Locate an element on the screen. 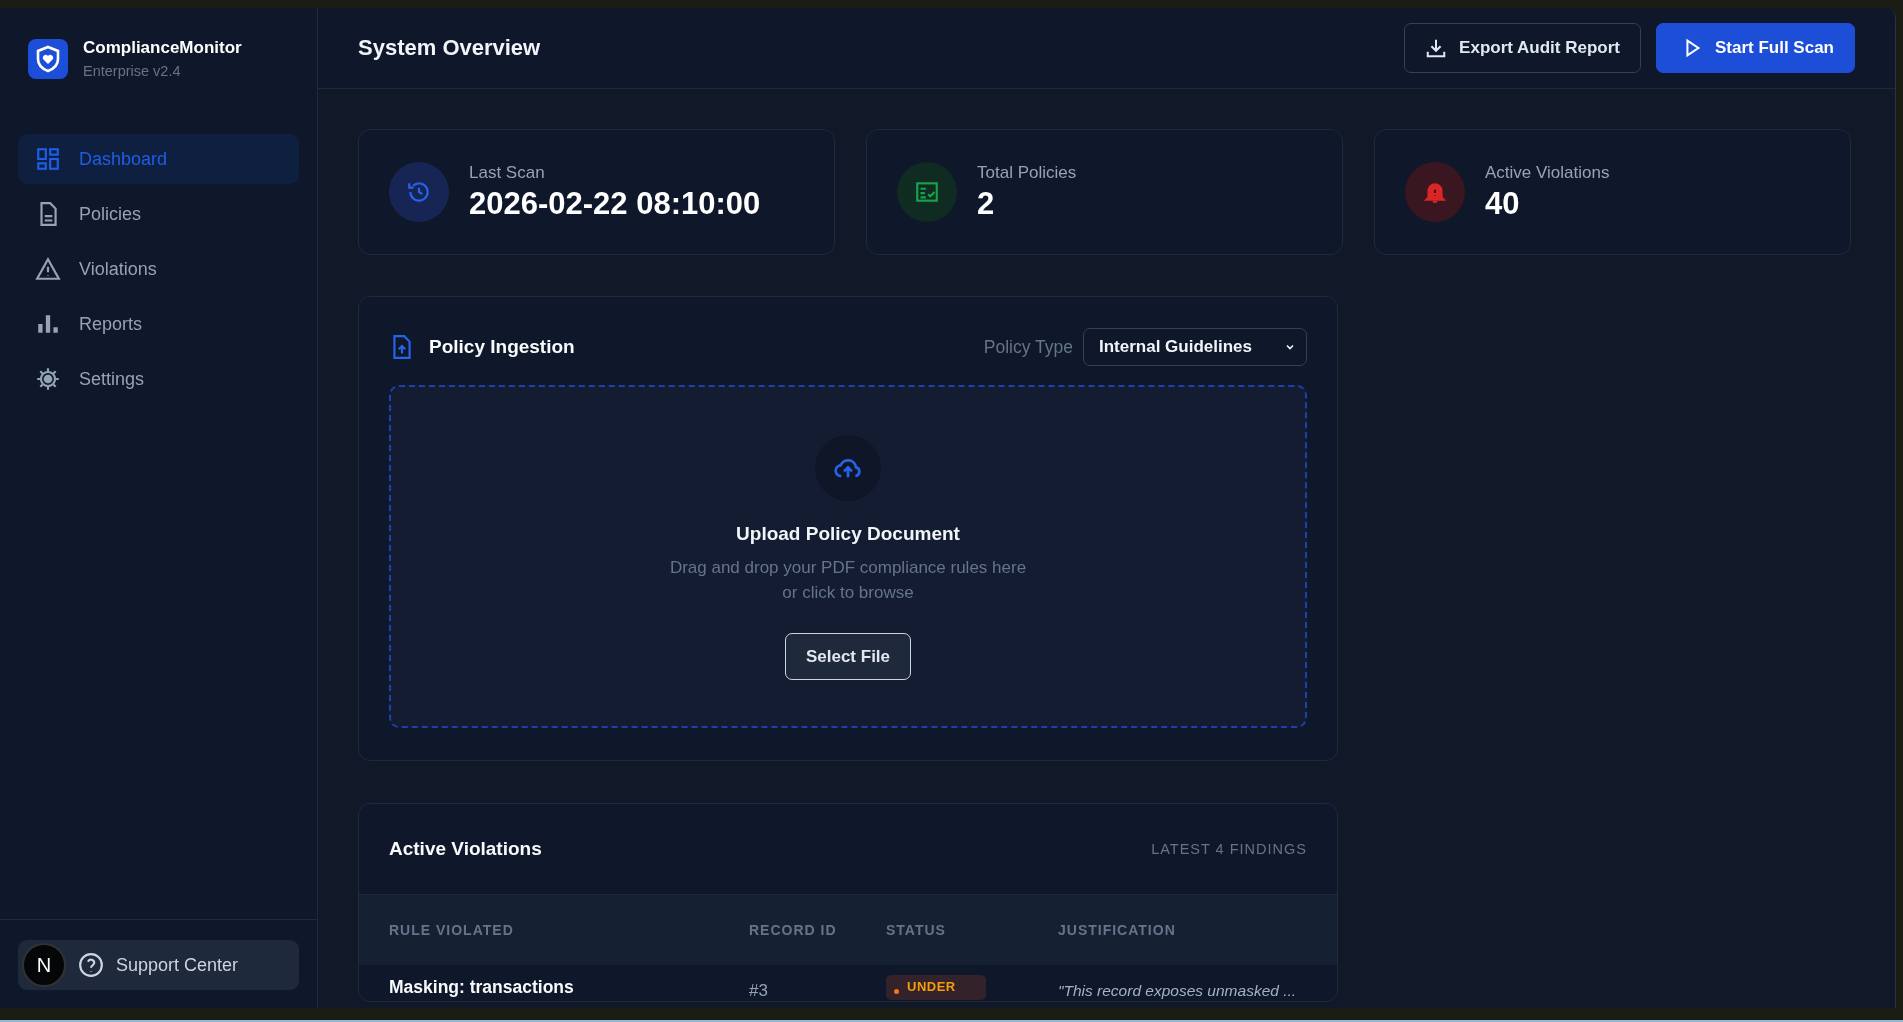  shield-logo-icon is located at coordinates (48, 58).